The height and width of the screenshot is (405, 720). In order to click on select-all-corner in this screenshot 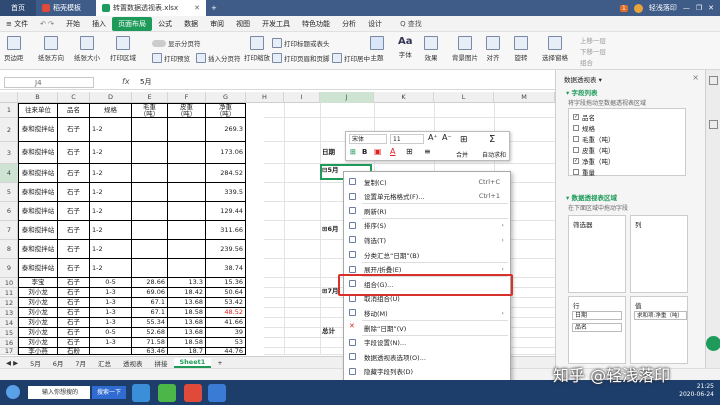, I will do `click(9, 97)`.